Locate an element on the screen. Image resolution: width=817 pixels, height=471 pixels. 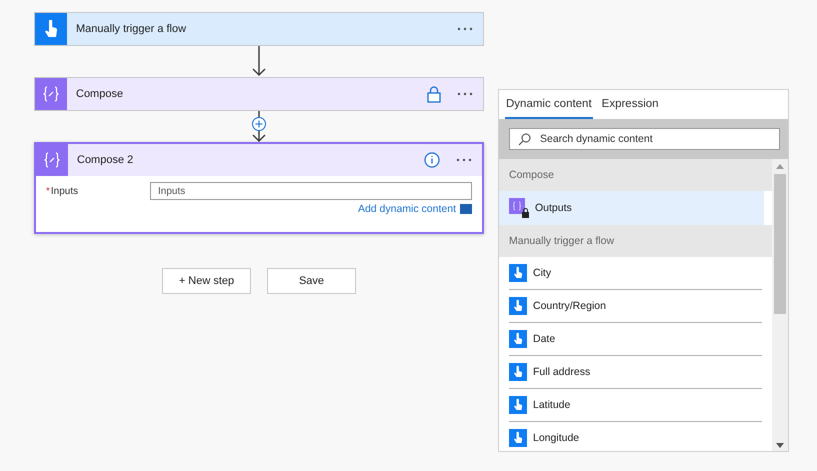
add-dynamic-content-link: Add dynamic content is located at coordinates (407, 209).